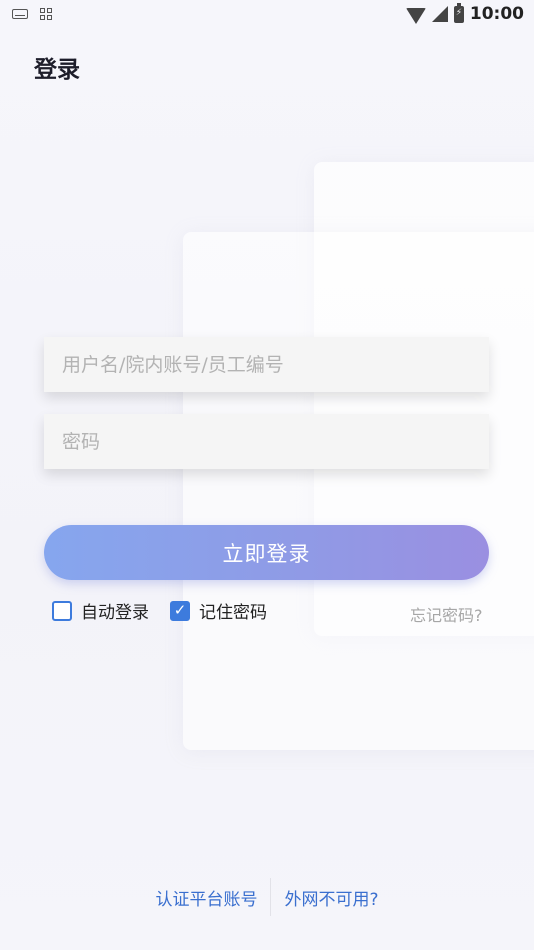 This screenshot has height=950, width=534. I want to click on status-right: 10:00, so click(464, 13).